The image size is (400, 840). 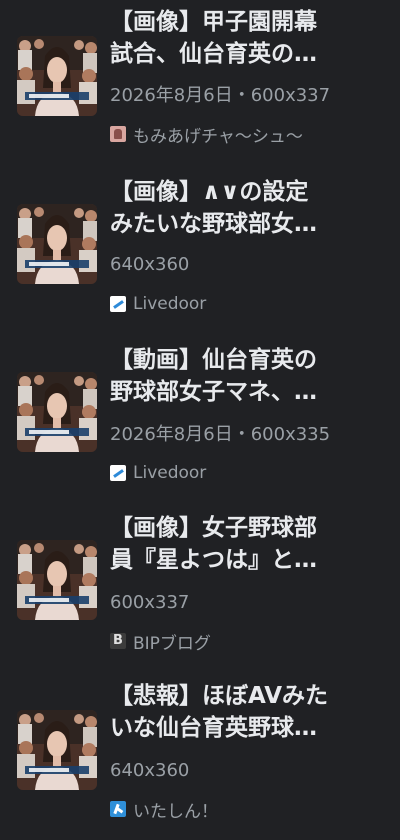 I want to click on result-source: もみあげチャ〜シュ〜, so click(x=206, y=135).